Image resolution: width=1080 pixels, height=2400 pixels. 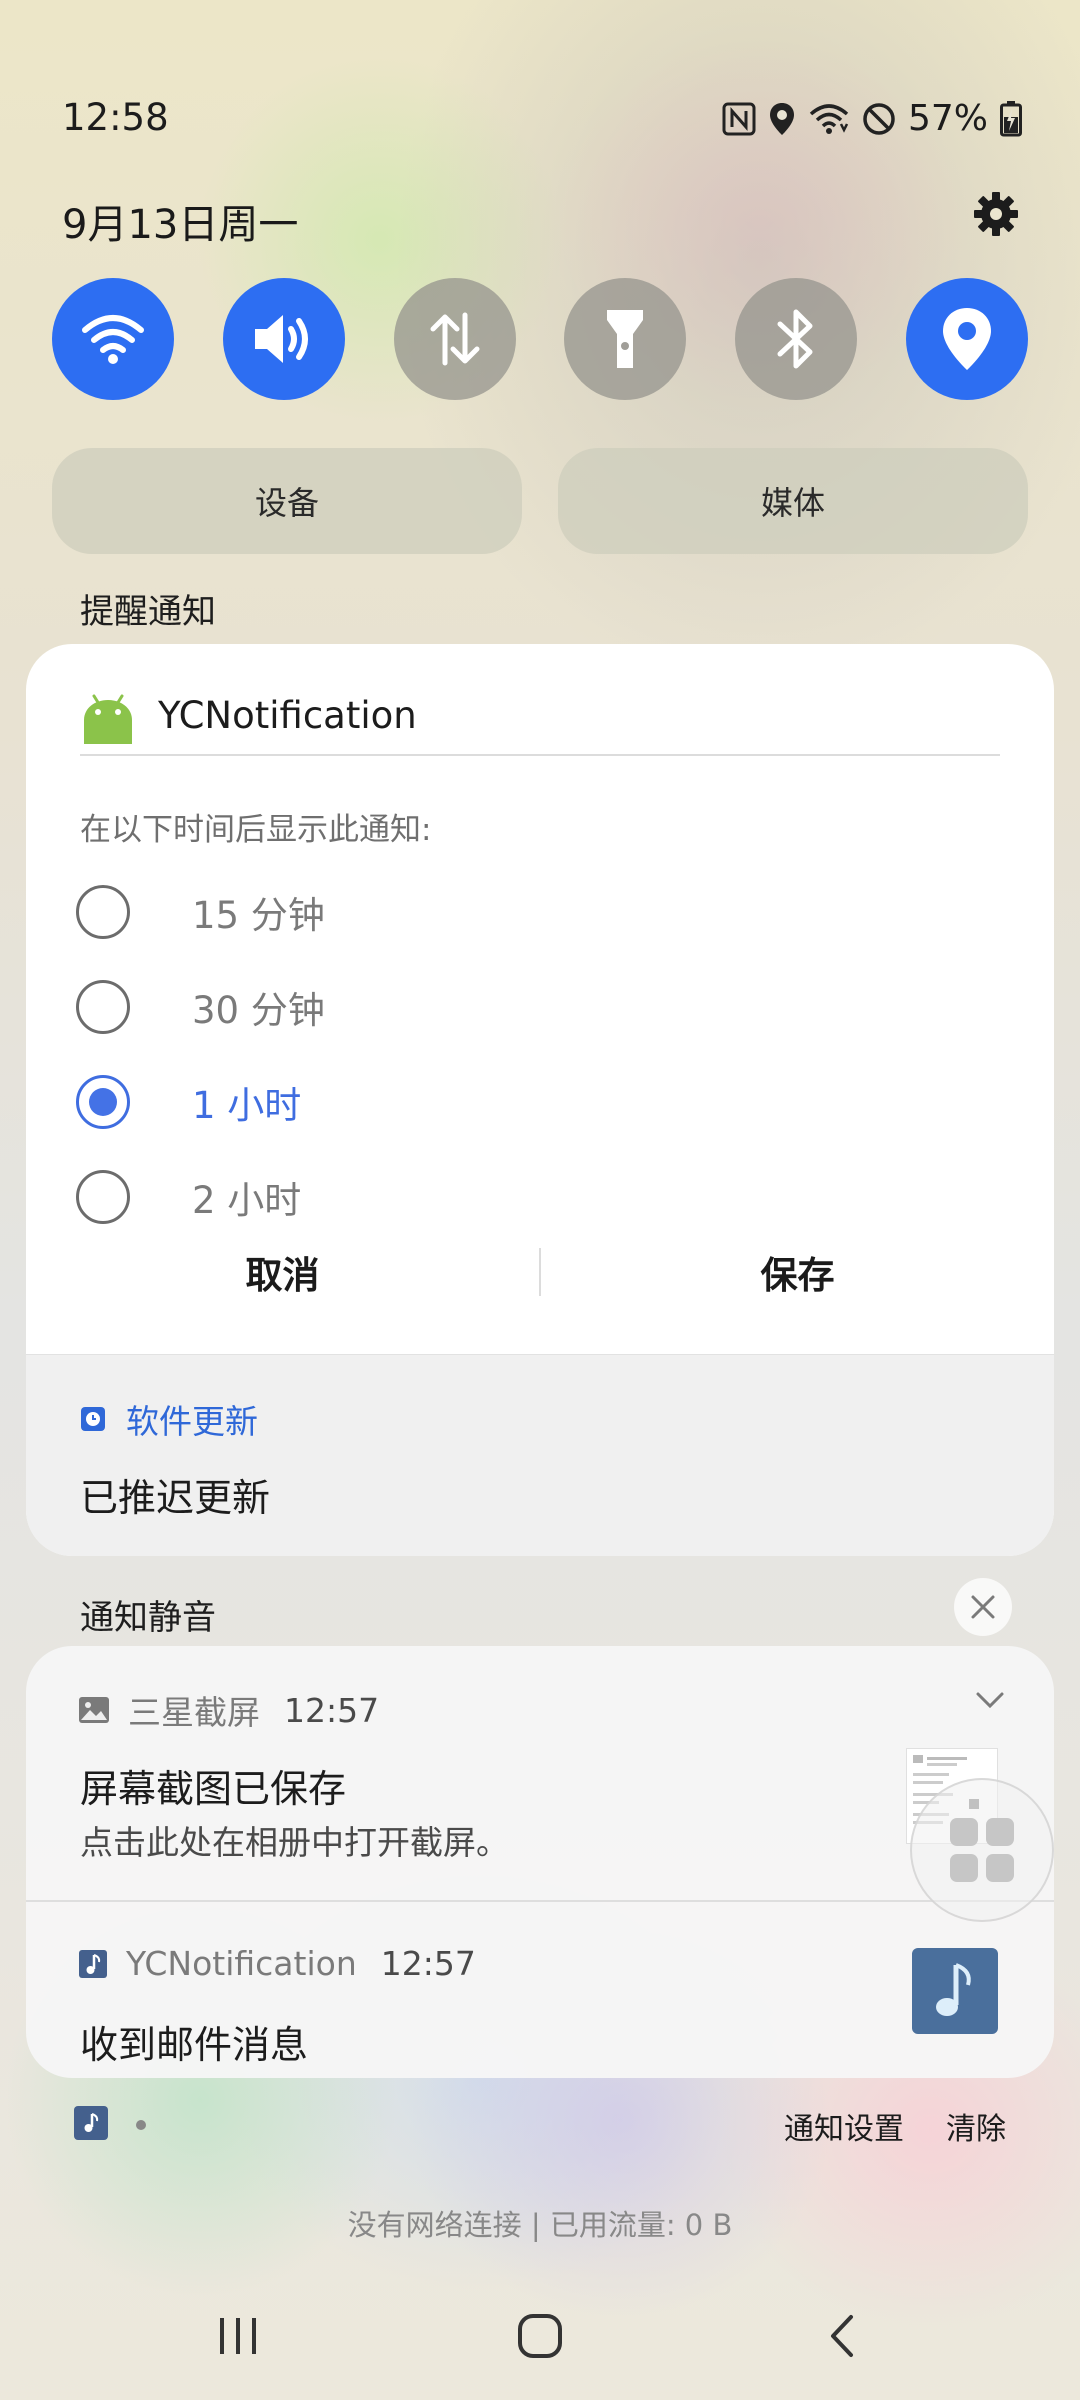 I want to click on recents-icon, so click(x=238, y=2336).